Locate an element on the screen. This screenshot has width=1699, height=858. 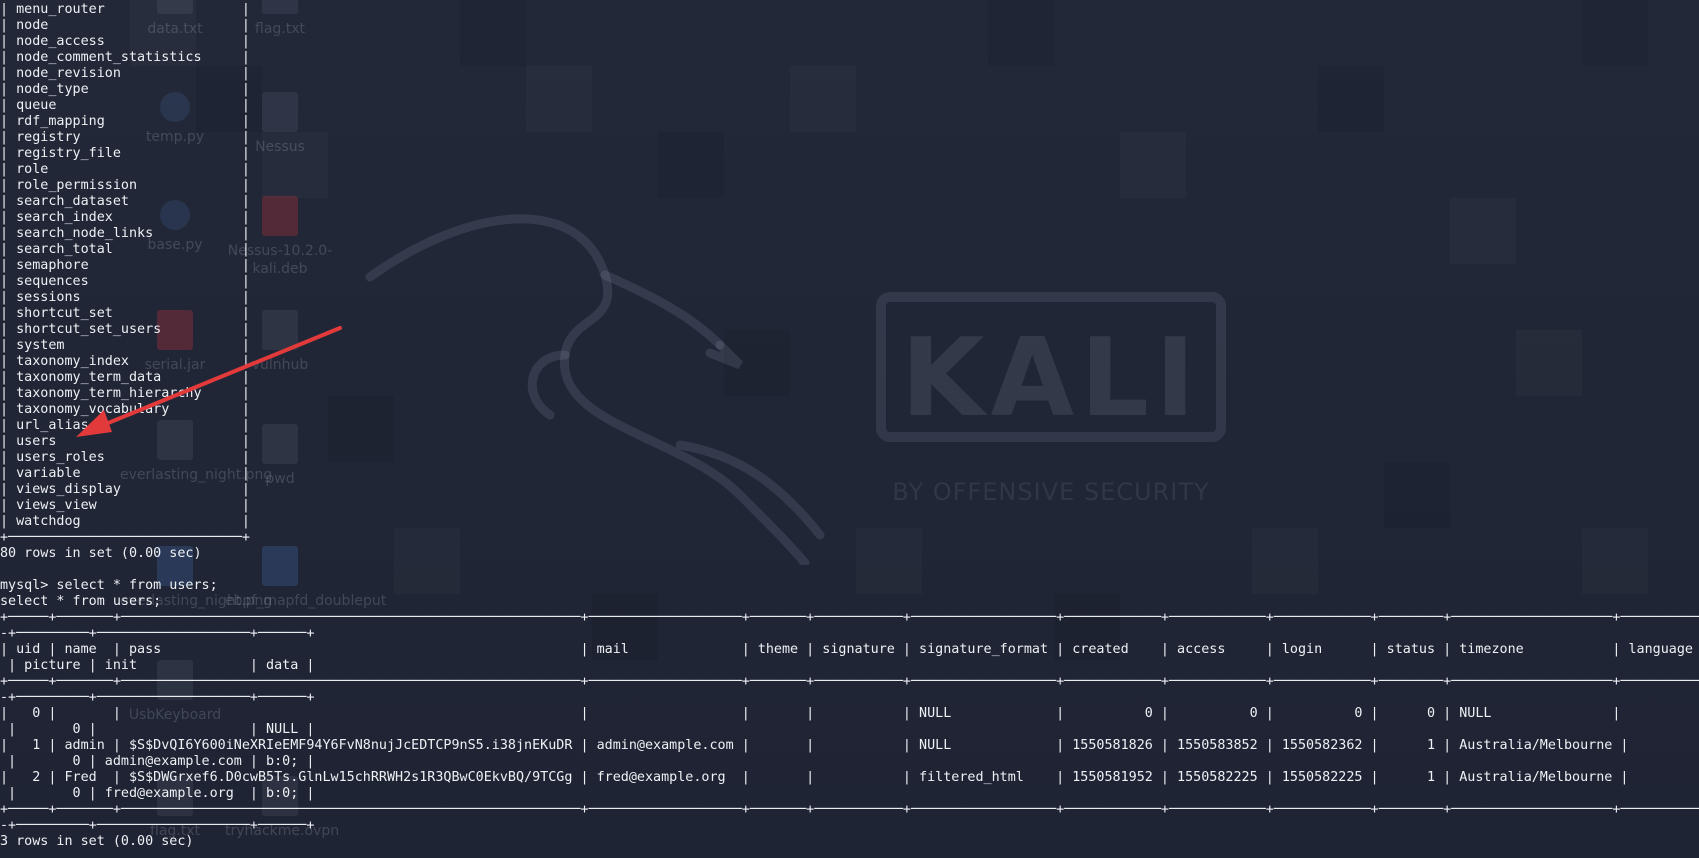
rows-count: 80 rows in set (0.00 sec) is located at coordinates (101, 553).